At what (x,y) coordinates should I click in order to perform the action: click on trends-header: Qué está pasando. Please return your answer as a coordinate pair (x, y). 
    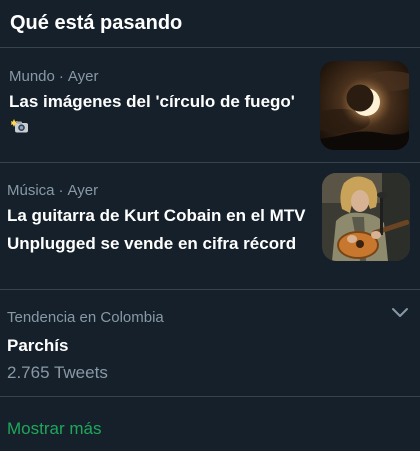
    Looking at the image, I should click on (210, 24).